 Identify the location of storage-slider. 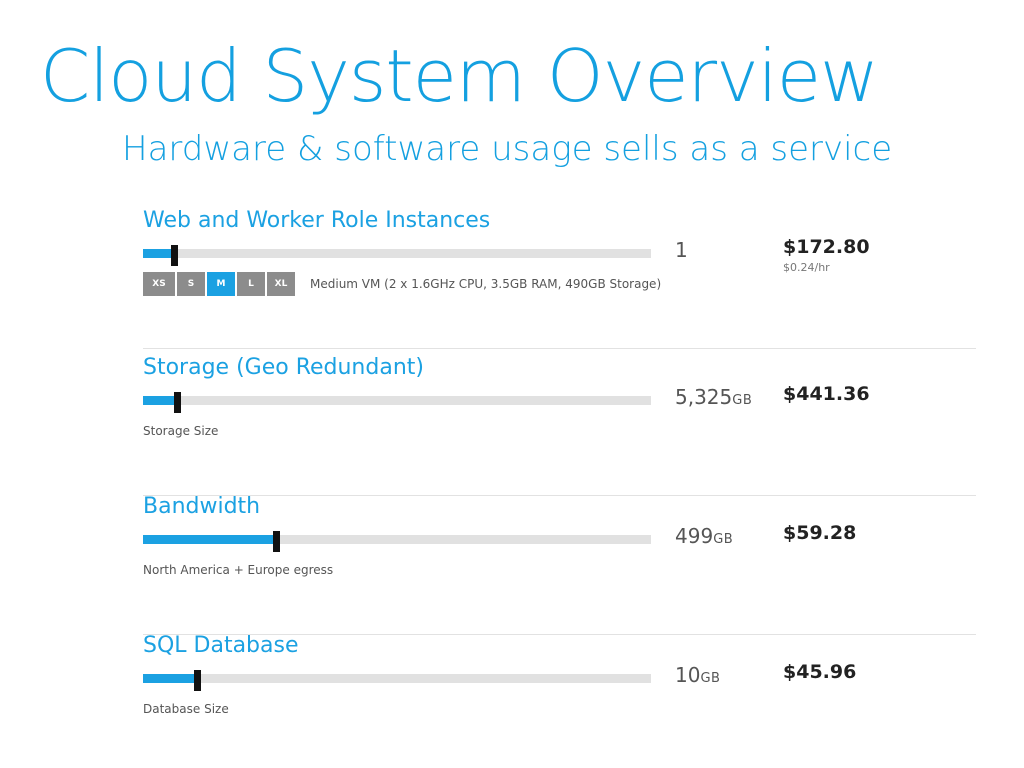
(397, 402).